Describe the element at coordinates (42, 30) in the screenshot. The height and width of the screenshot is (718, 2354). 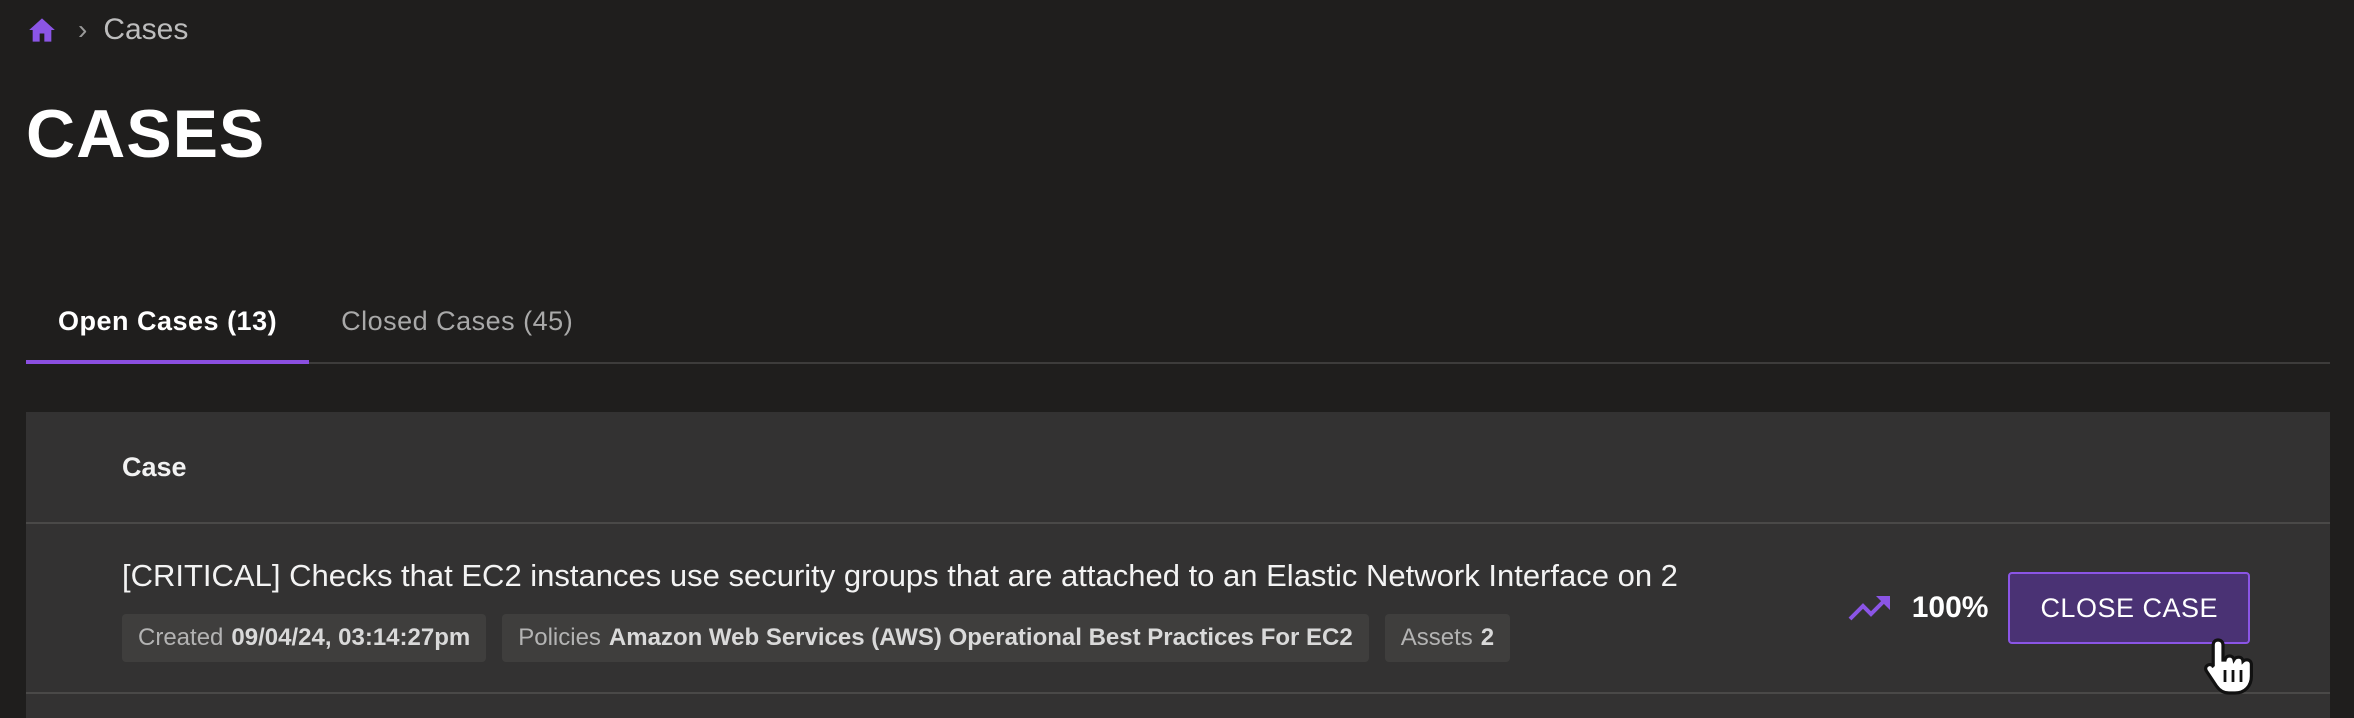
I see `home-icon` at that location.